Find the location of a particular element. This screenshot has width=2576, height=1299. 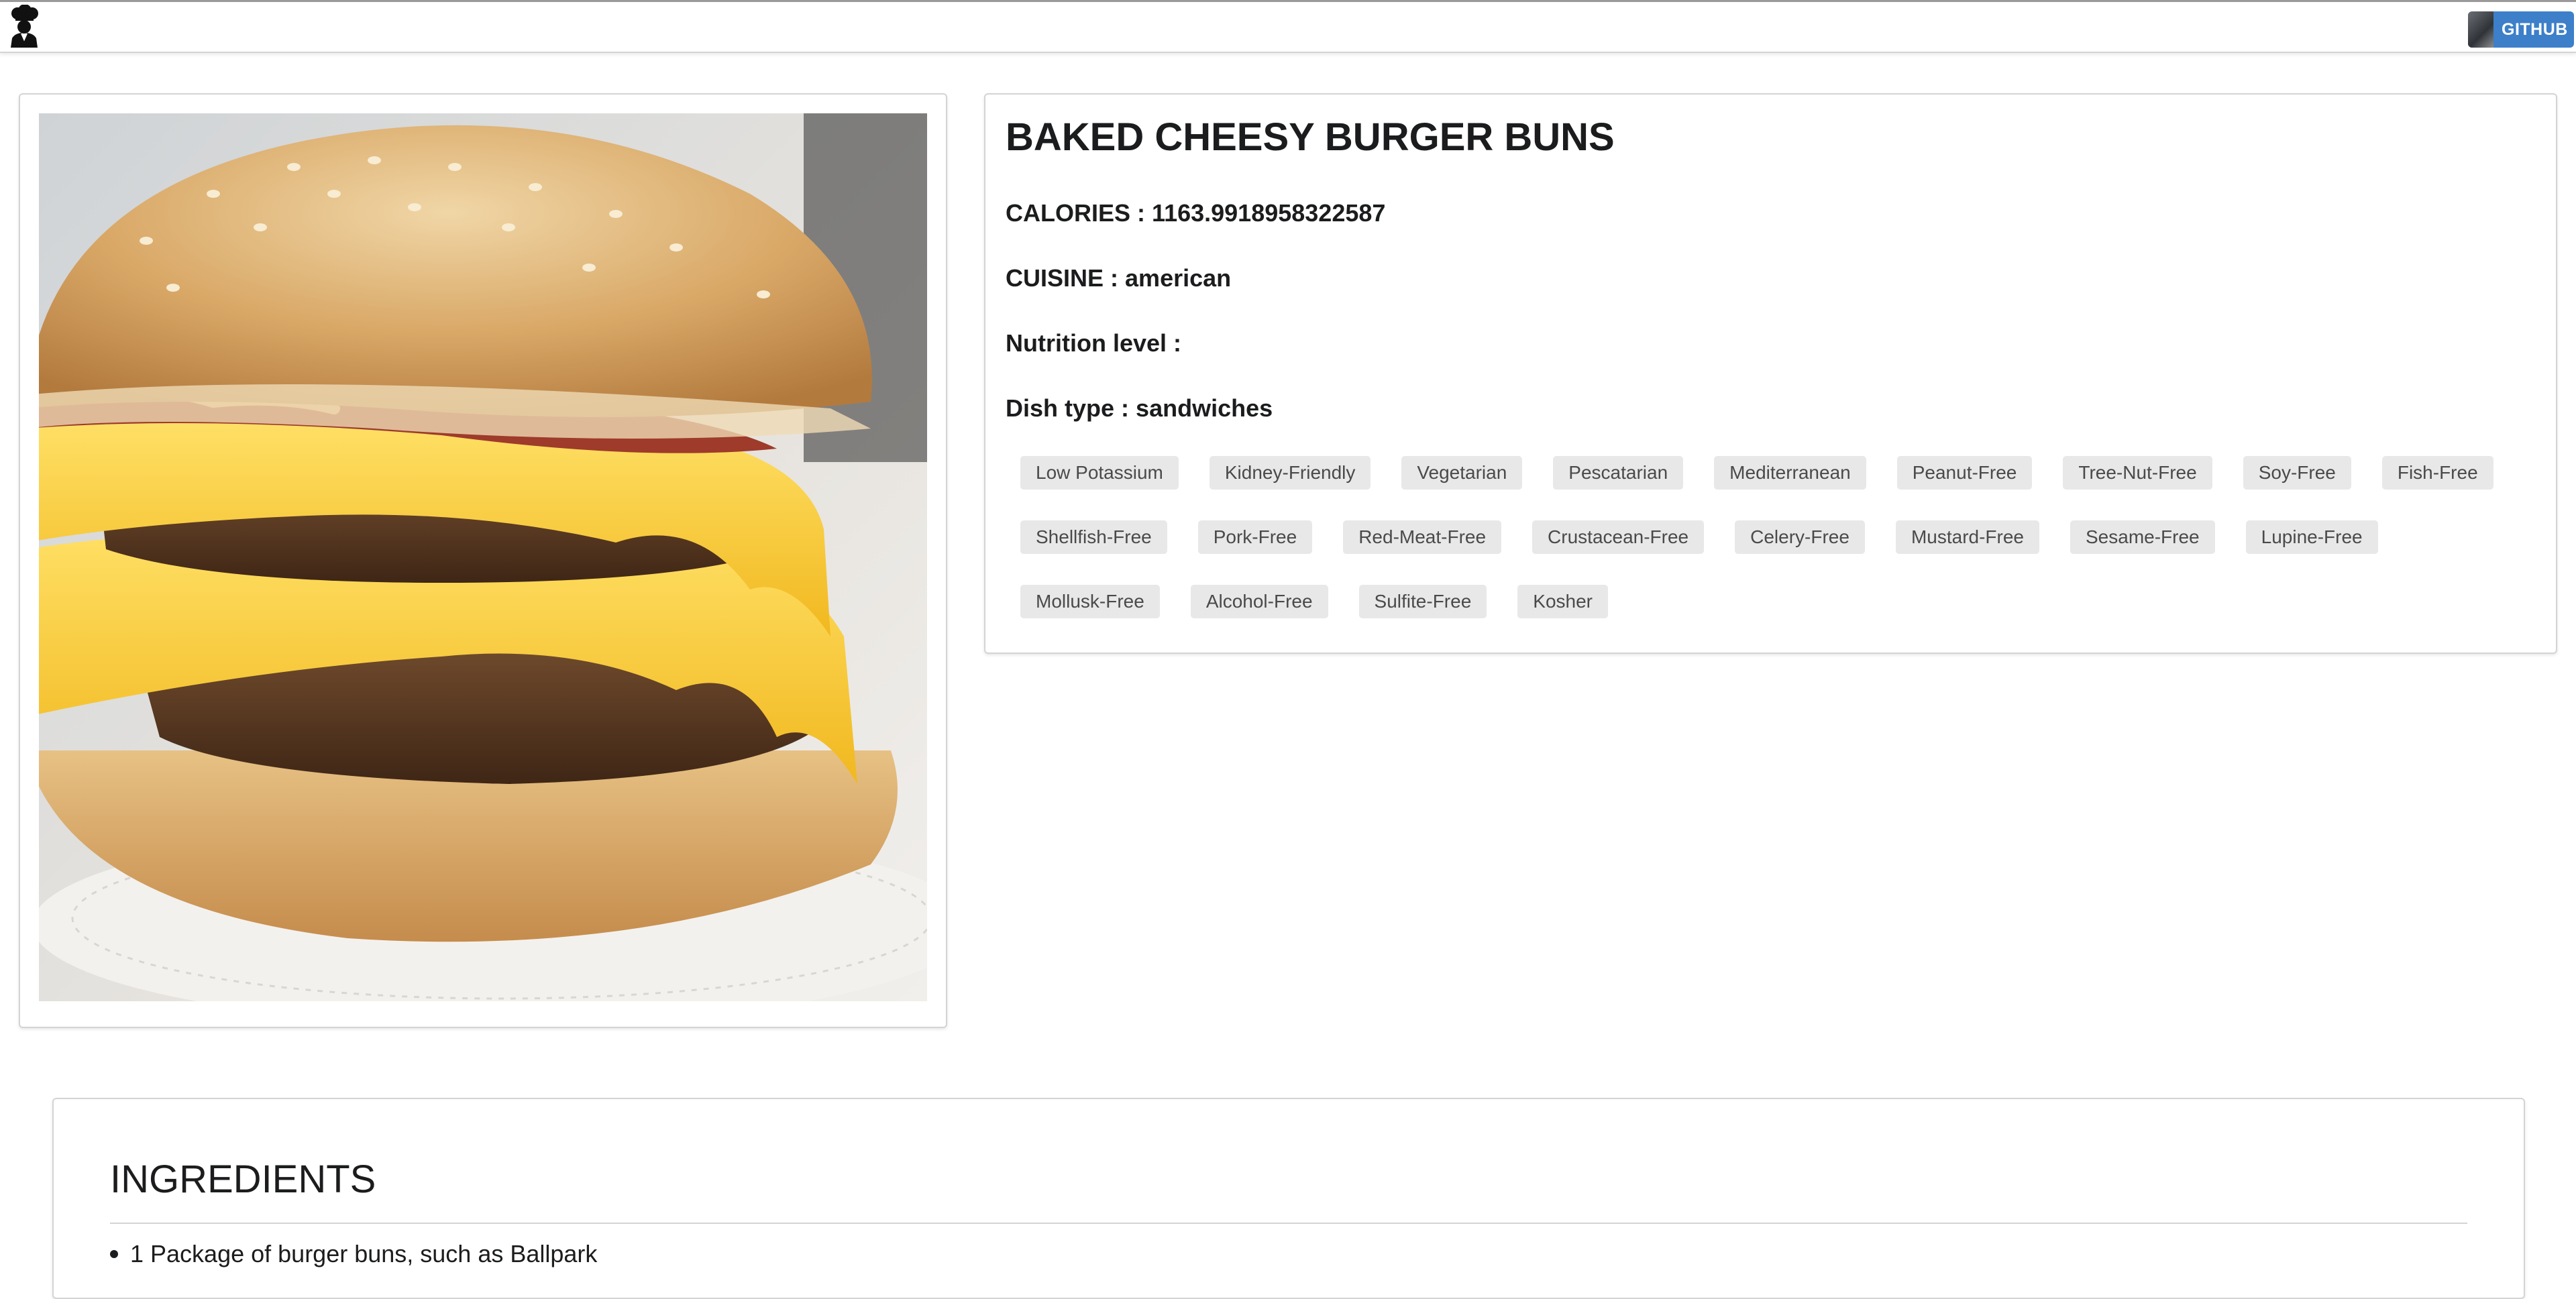

dish-type-row: Dish type : sandwiches is located at coordinates (1139, 408).